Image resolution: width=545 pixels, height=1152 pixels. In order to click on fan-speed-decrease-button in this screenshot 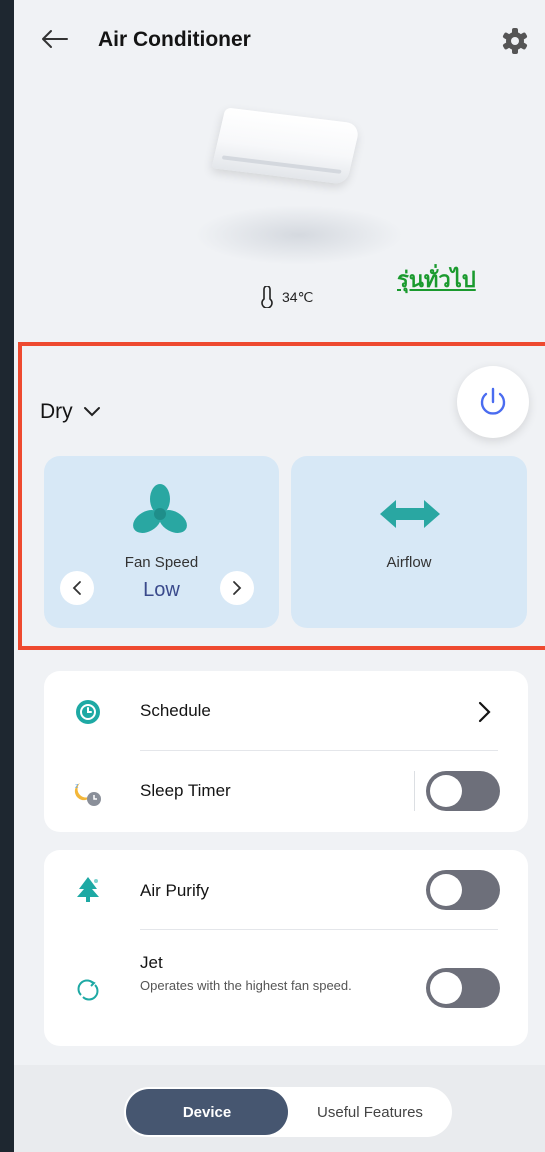, I will do `click(77, 588)`.